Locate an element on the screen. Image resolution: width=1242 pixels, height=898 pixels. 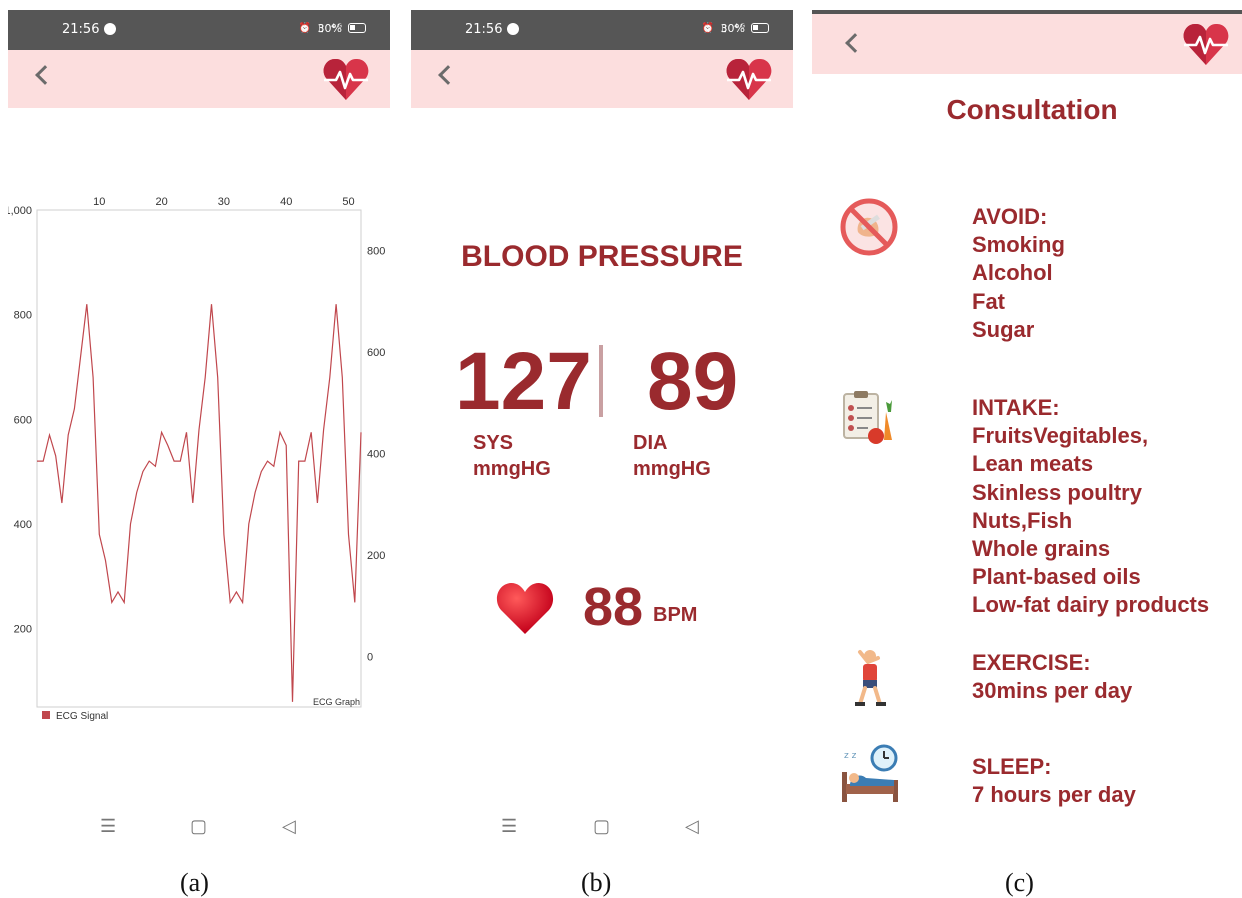
heart-rate-value: 88 is located at coordinates (613, 607).